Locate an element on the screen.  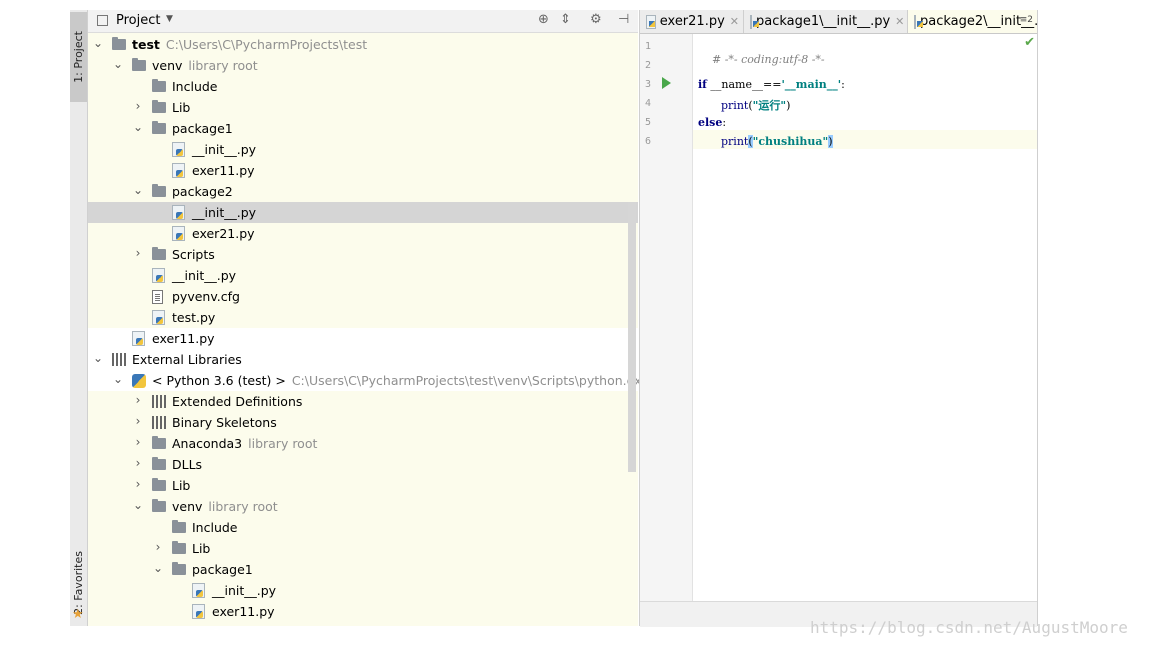
tree-row: › Binary Skeletons is located at coordinates (363, 422).